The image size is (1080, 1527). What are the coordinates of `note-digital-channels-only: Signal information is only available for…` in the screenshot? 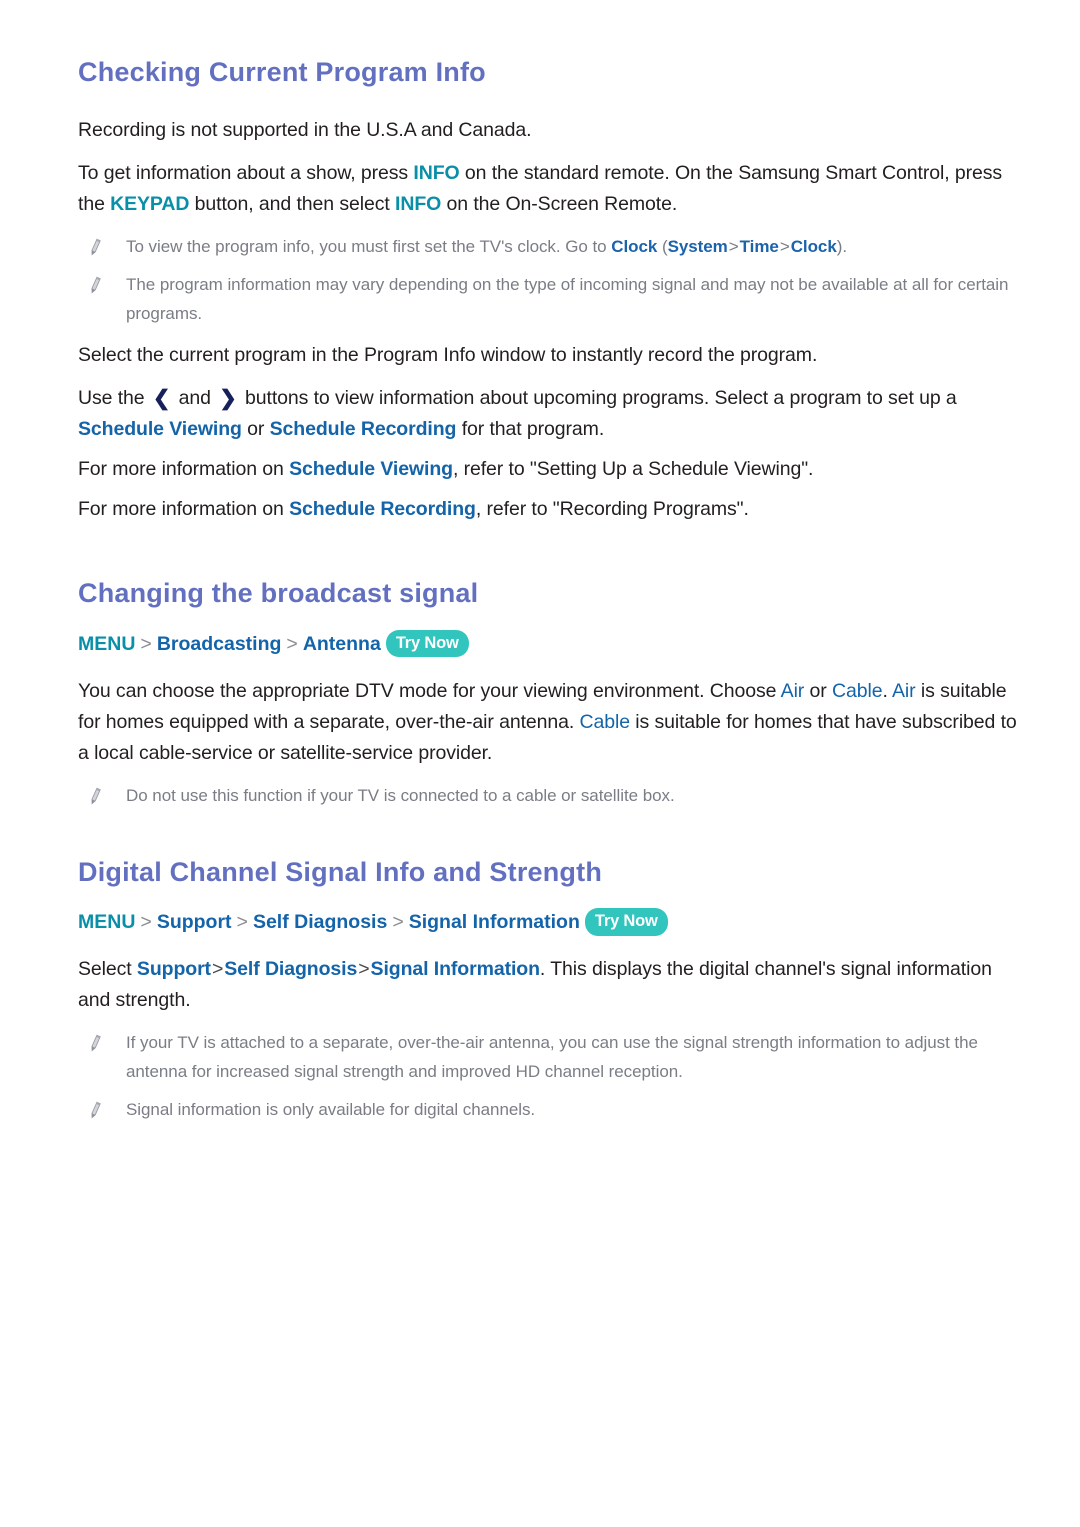 It's located at (548, 1109).